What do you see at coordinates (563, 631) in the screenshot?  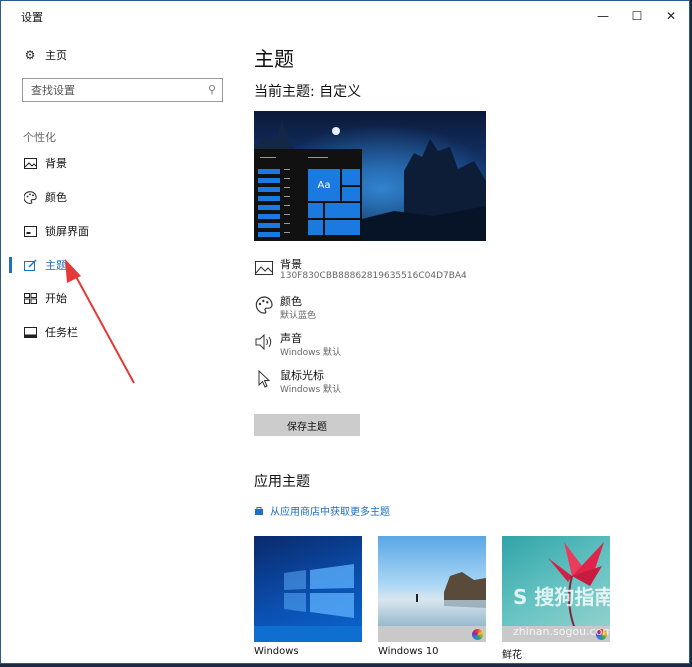 I see `watermark-url: zhinan.sogou.com` at bounding box center [563, 631].